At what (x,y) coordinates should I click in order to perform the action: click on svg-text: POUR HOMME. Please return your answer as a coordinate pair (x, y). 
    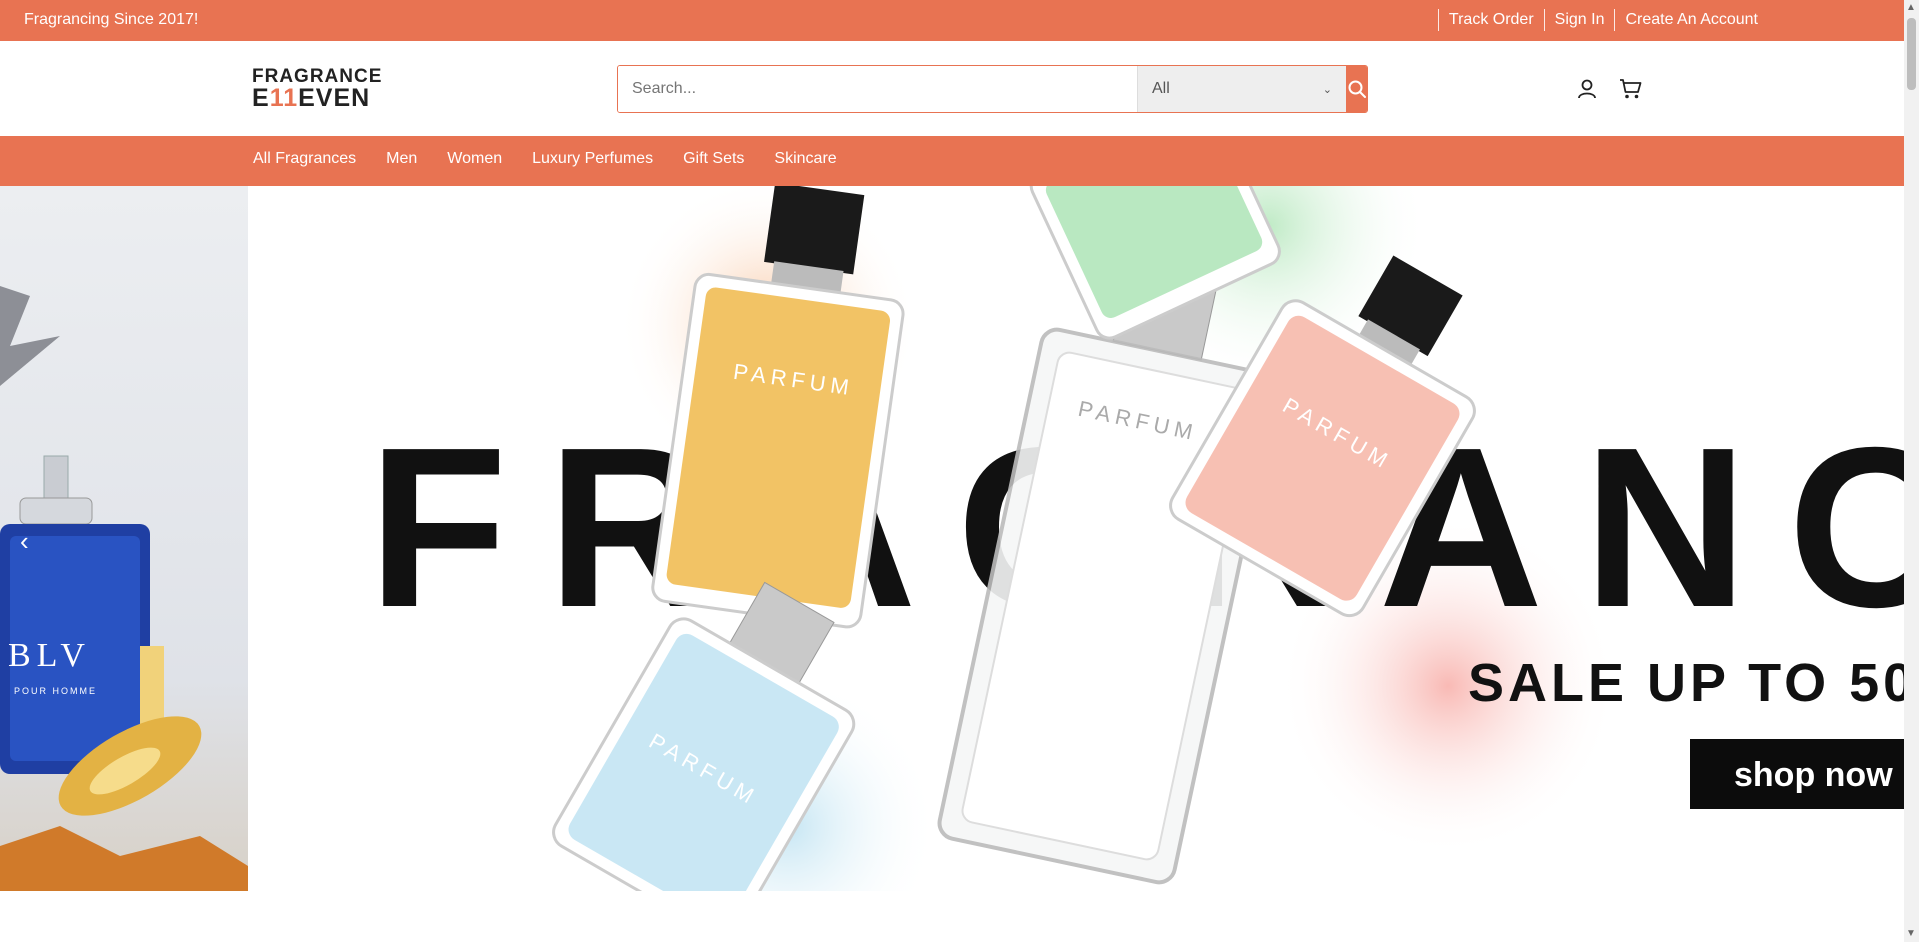
    Looking at the image, I should click on (55, 691).